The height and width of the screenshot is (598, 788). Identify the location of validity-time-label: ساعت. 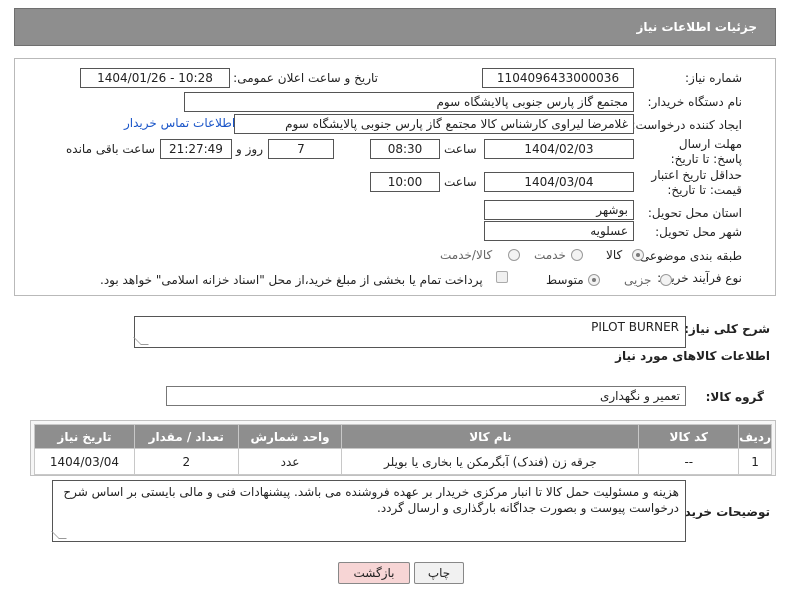
(460, 182).